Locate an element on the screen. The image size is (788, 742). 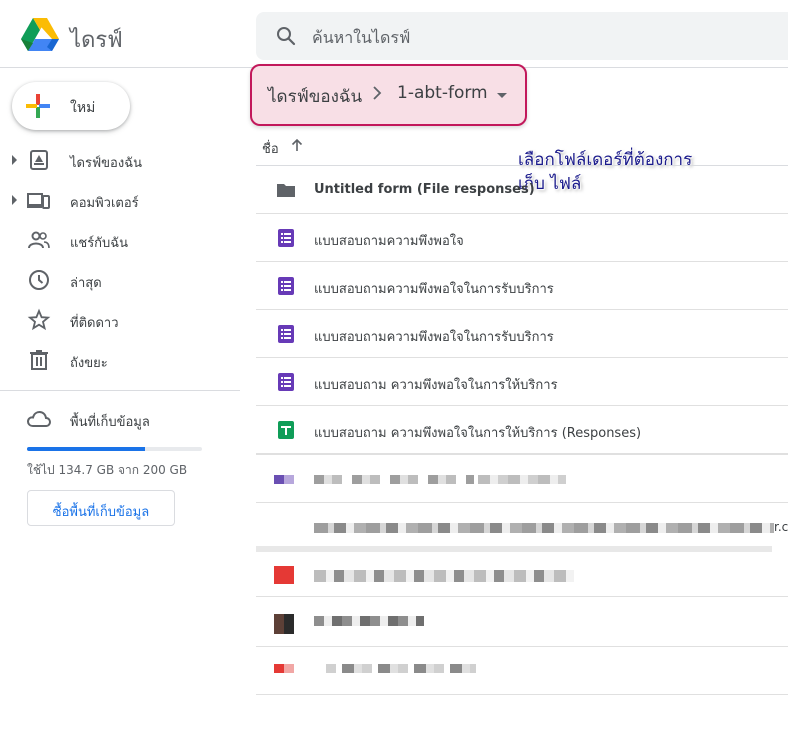
file-name: แบบสอบถามความพึงพอใจ is located at coordinates (389, 241).